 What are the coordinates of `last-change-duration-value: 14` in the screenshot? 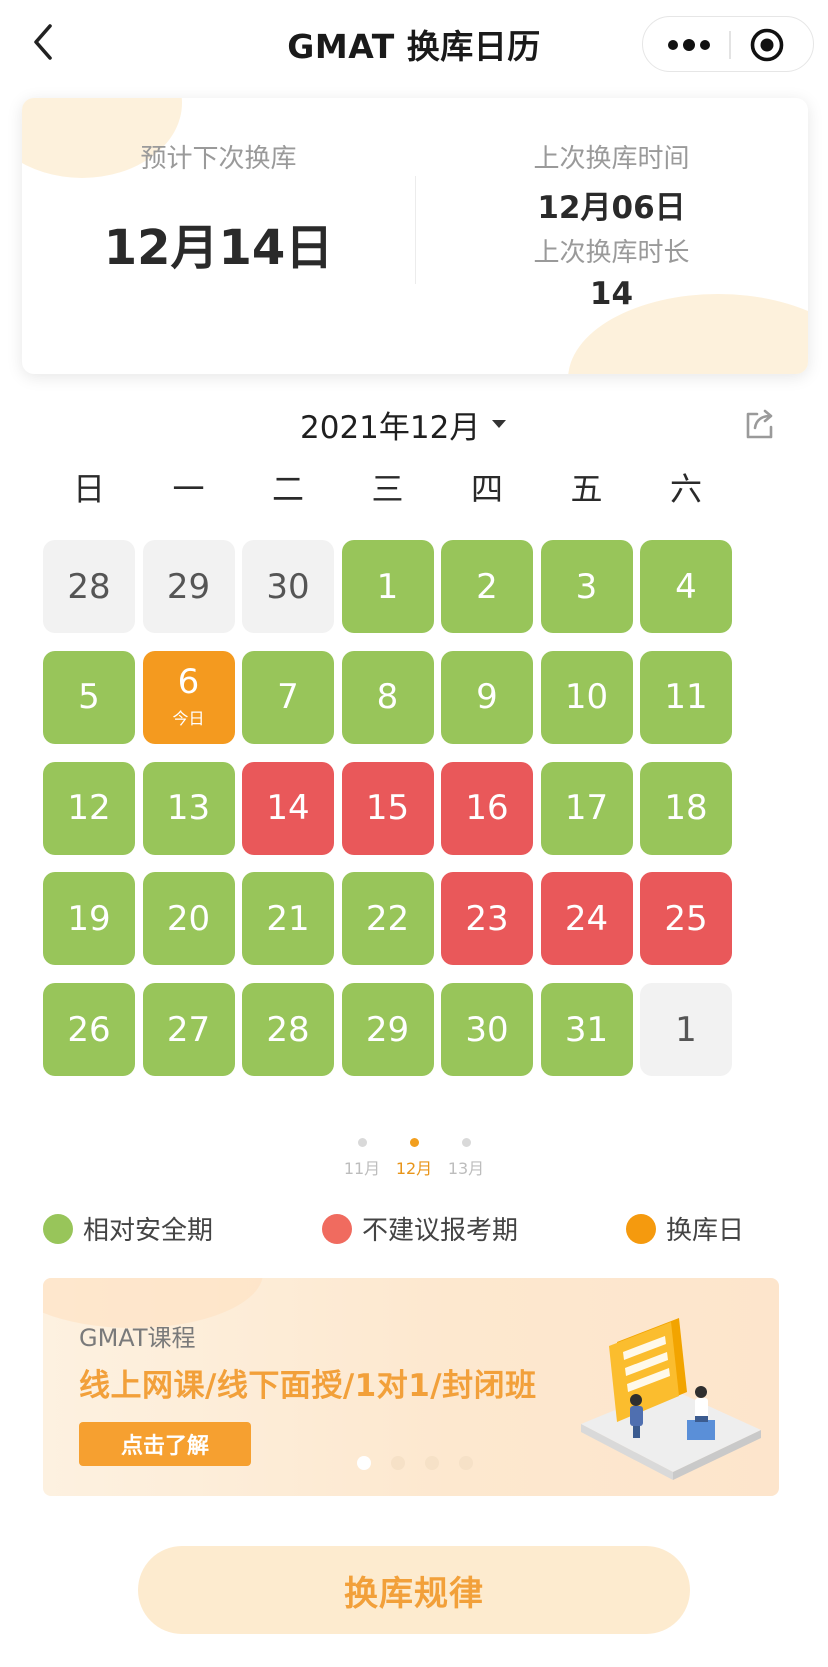 It's located at (611, 294).